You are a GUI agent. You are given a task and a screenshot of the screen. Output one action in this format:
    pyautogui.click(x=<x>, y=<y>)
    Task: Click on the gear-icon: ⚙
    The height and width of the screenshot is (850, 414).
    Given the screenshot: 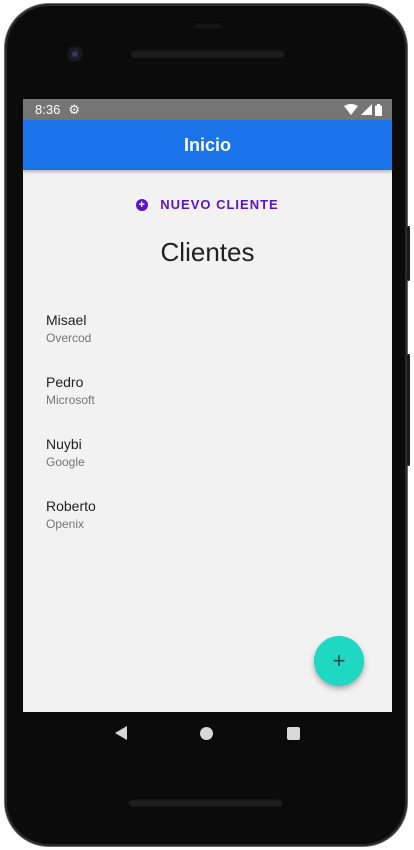 What is the action you would take?
    pyautogui.click(x=74, y=109)
    